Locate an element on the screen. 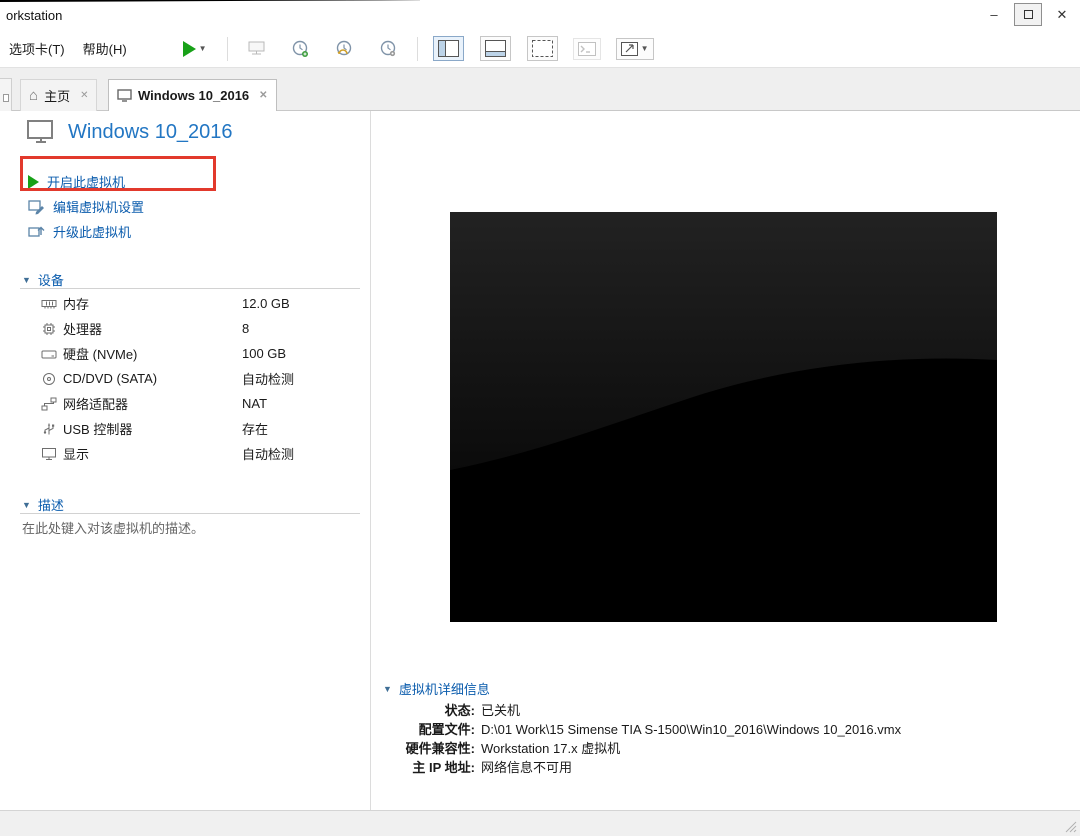 This screenshot has width=1080, height=836. toolbar: ▼ ▼ is located at coordinates (416, 49).